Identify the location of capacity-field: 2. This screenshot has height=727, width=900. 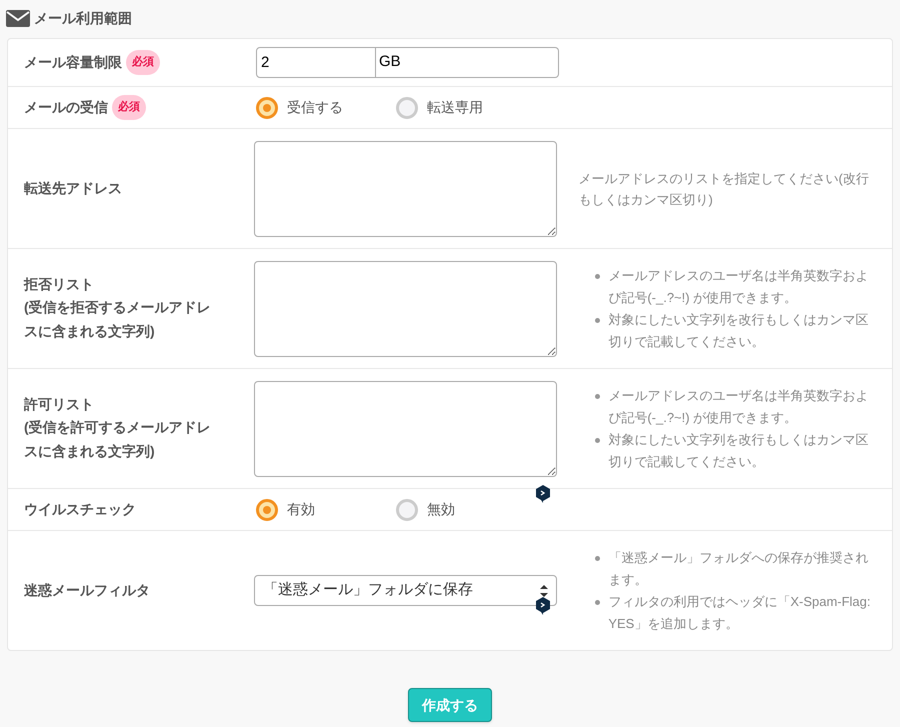
(316, 62).